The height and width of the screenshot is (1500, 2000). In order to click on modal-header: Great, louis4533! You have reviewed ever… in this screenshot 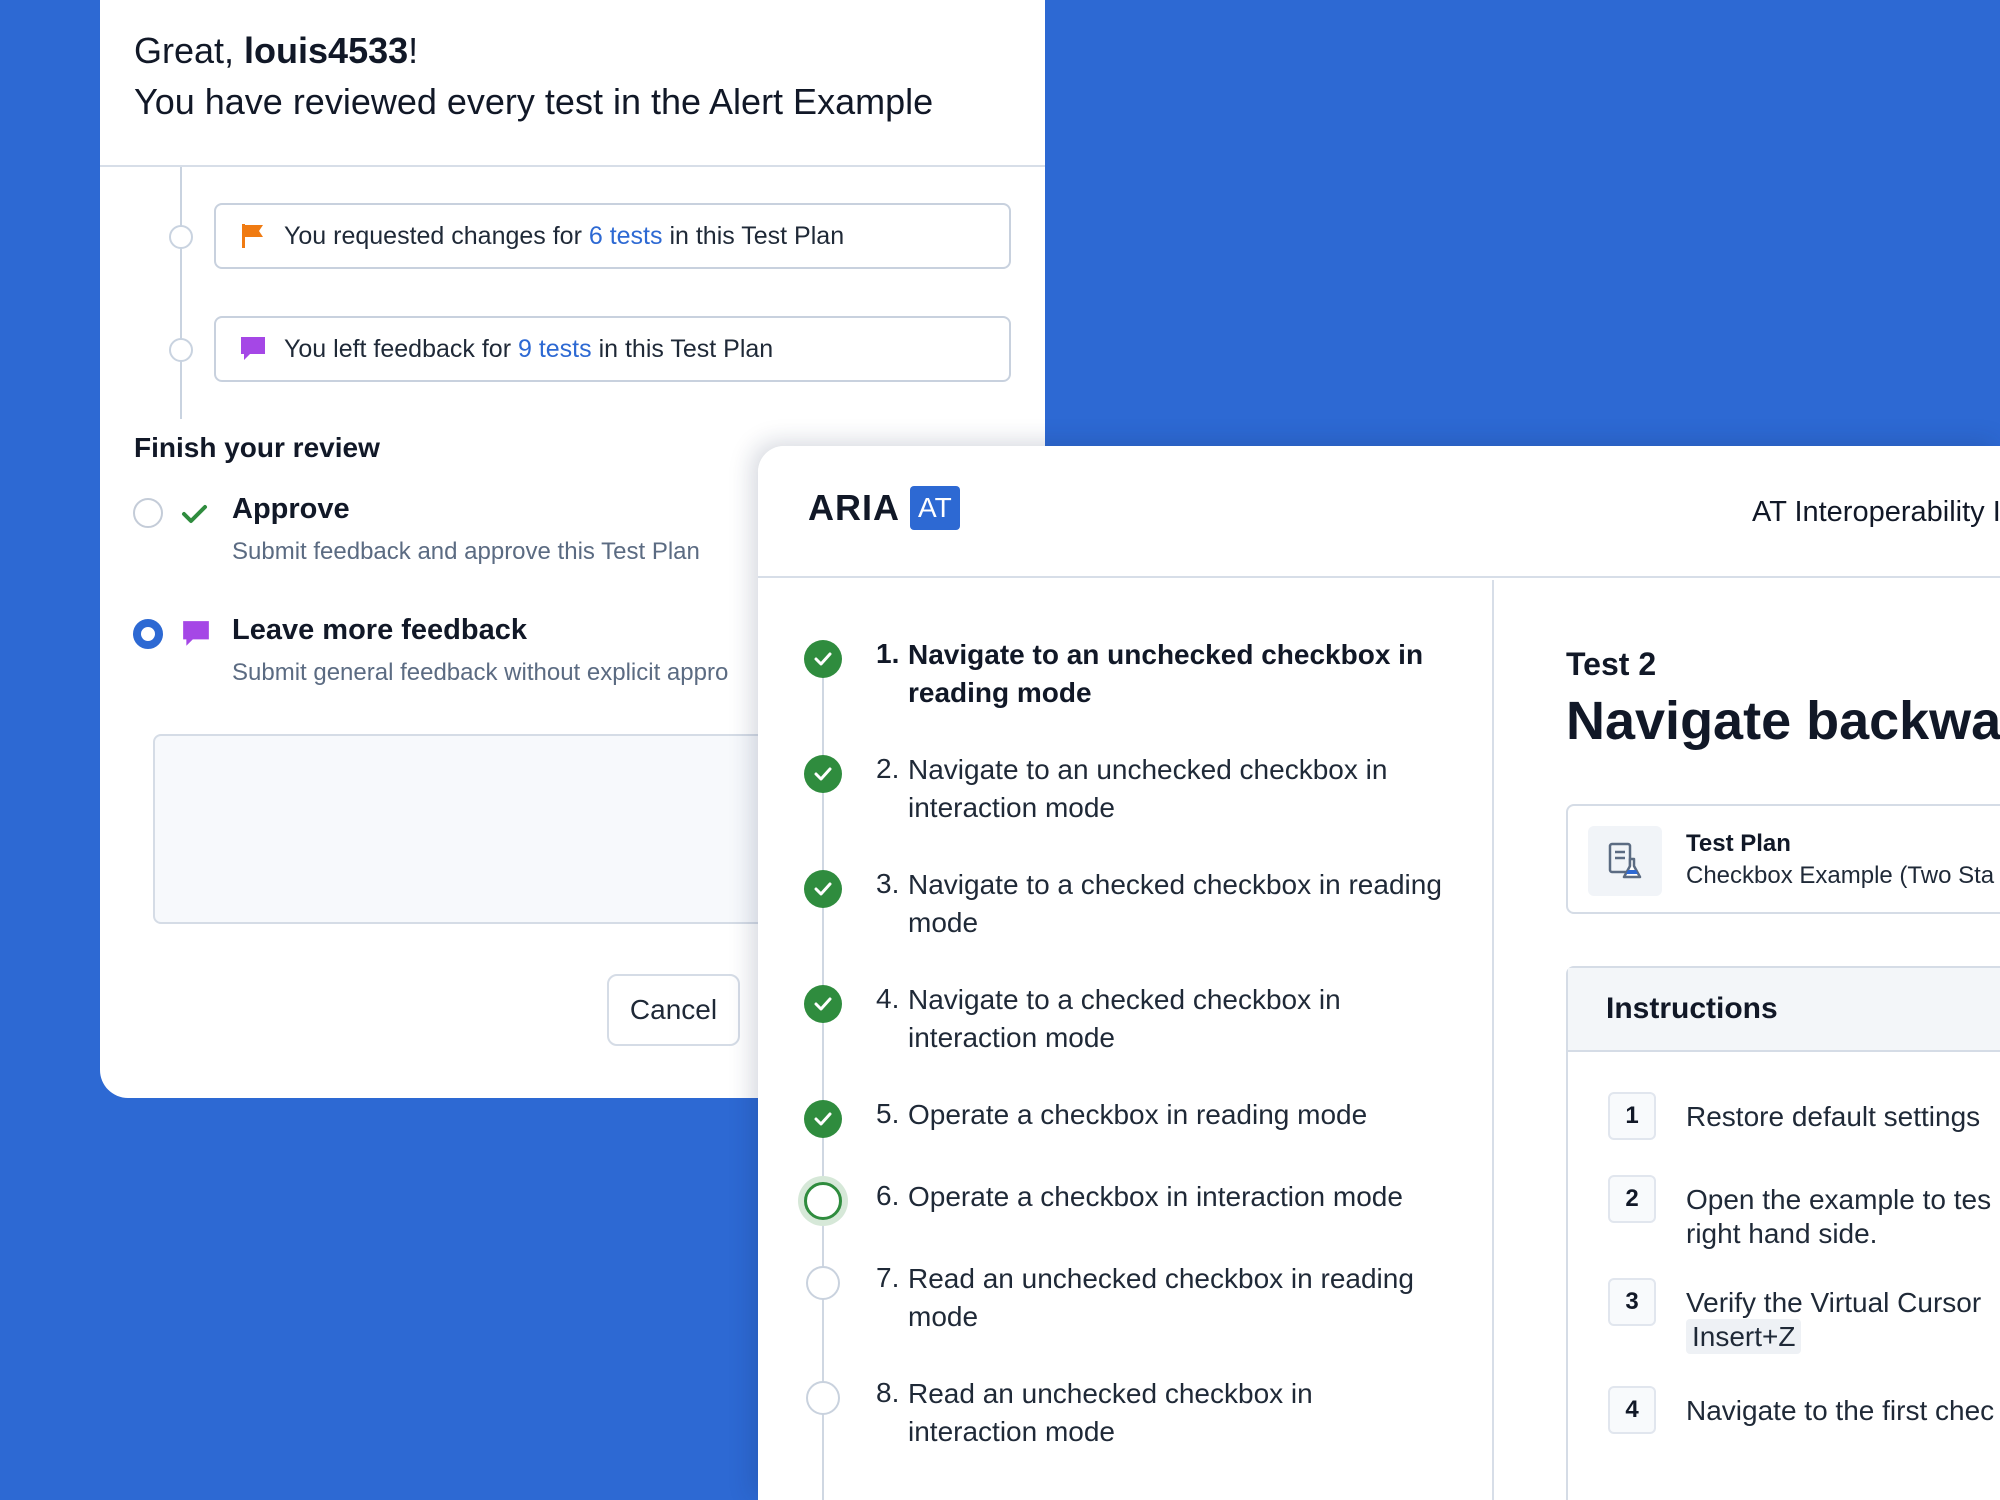, I will do `click(572, 83)`.